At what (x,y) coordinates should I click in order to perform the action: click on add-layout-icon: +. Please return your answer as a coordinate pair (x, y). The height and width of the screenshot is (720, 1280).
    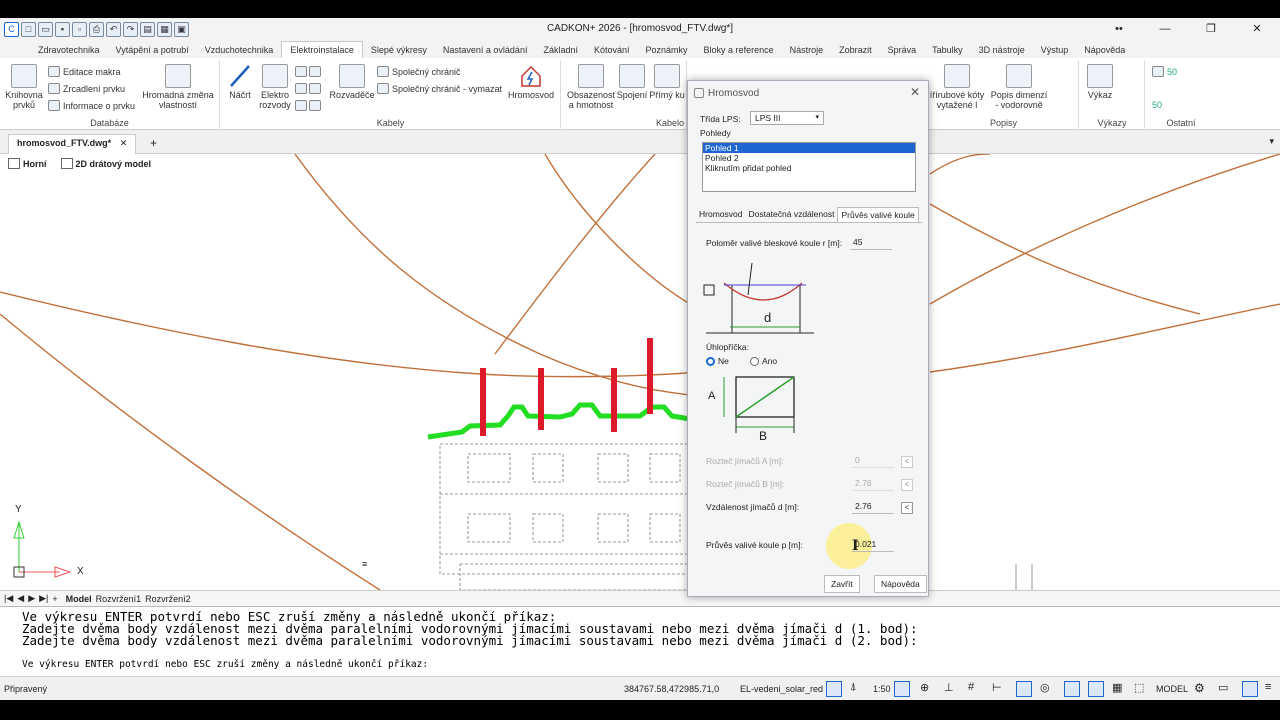
    Looking at the image, I should click on (54, 599).